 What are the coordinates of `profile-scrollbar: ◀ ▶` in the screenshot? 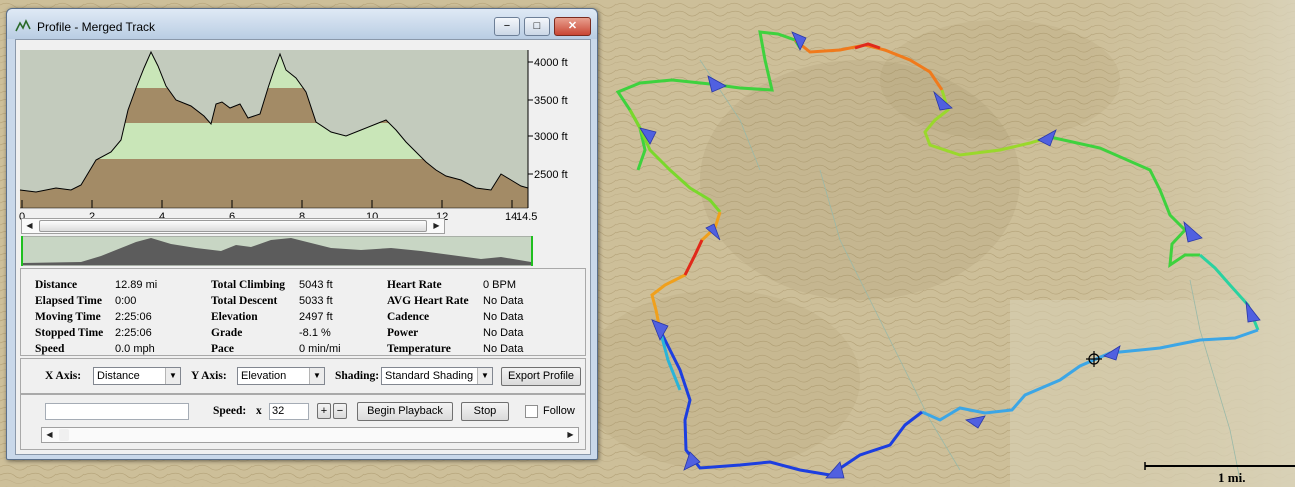 It's located at (233, 226).